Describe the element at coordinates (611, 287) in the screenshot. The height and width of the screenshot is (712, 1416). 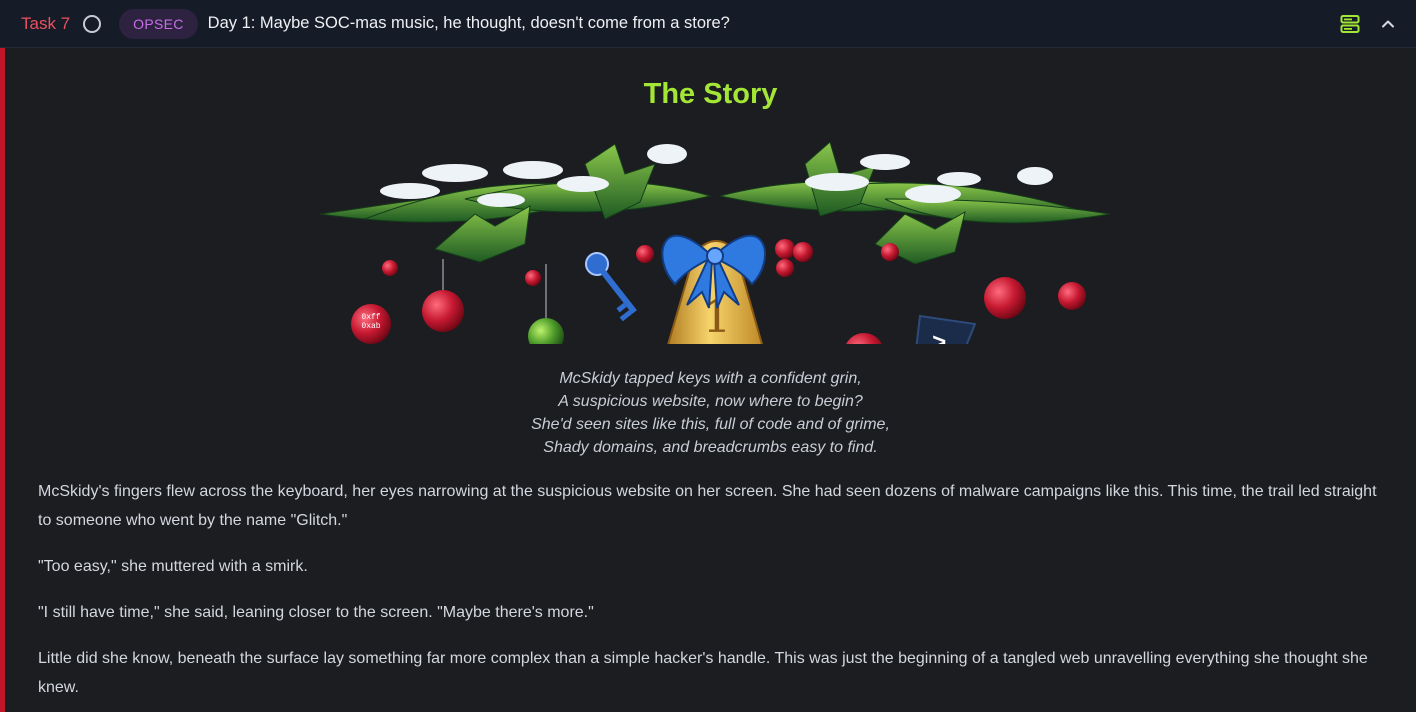
I see `blue-key-icon` at that location.